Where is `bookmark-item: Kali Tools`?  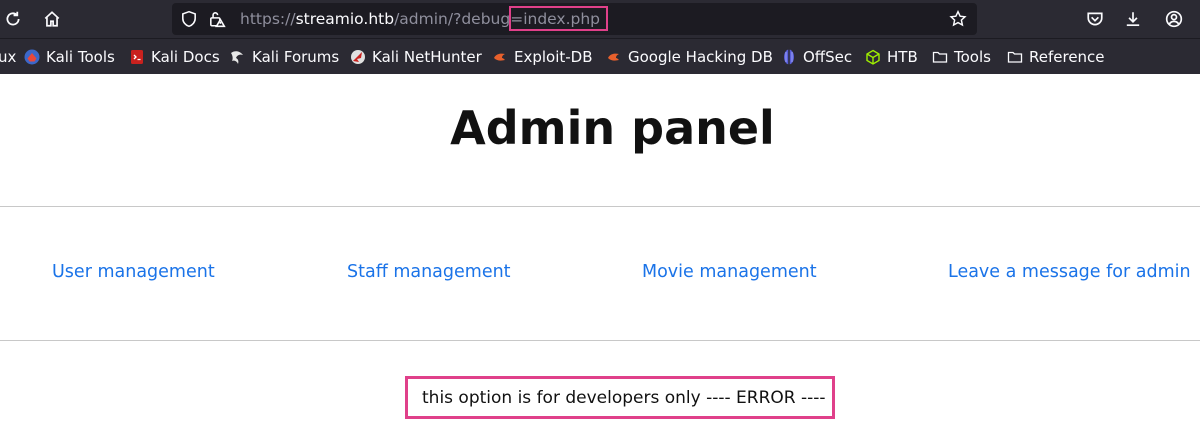 bookmark-item: Kali Tools is located at coordinates (69, 57).